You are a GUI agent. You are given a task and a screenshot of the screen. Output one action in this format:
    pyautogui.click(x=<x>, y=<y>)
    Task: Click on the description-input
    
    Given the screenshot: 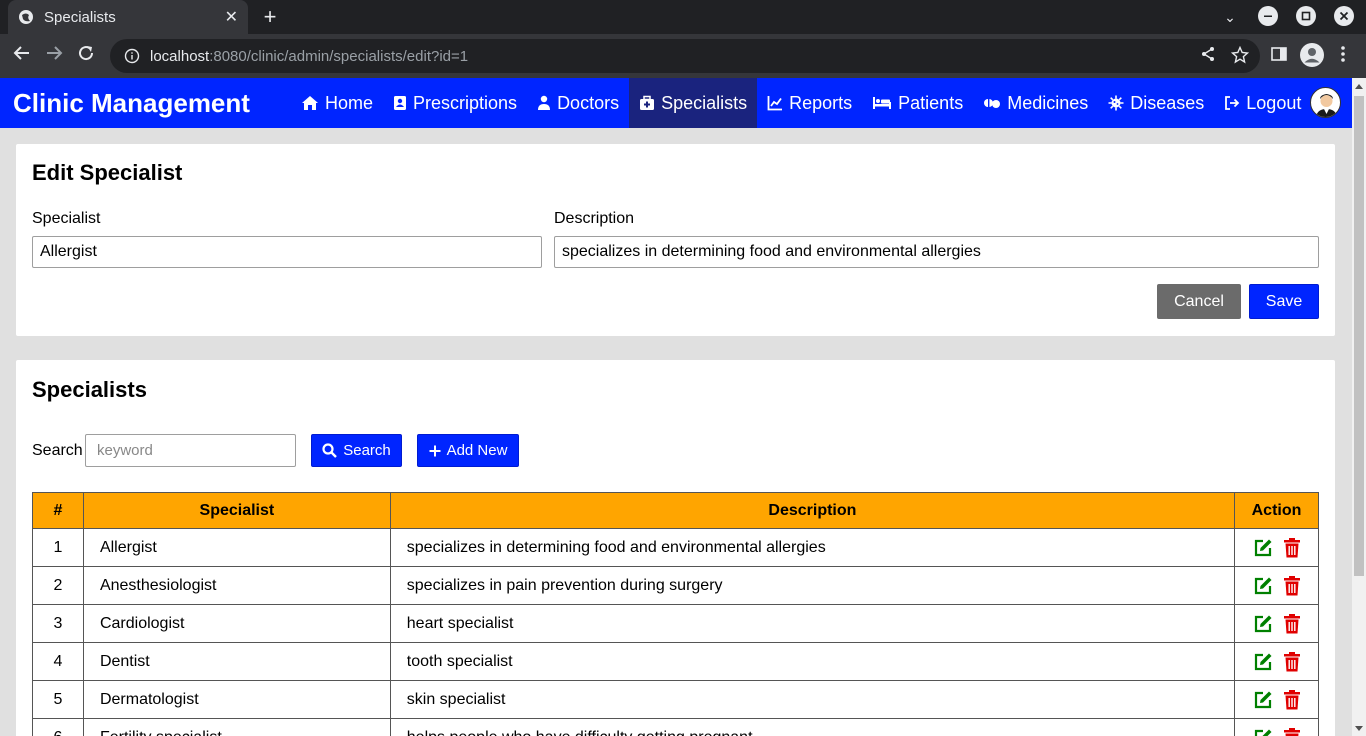 What is the action you would take?
    pyautogui.click(x=936, y=252)
    